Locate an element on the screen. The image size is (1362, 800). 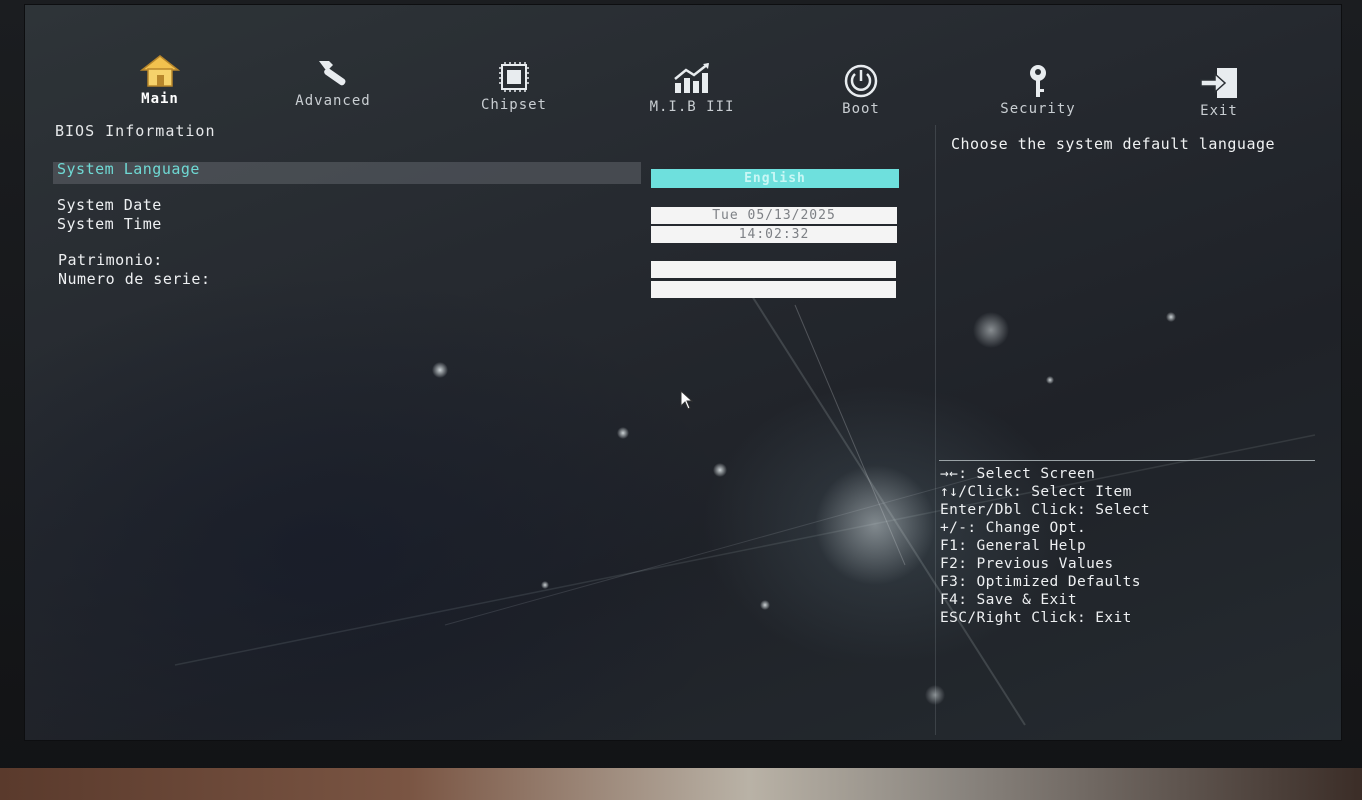
tab-advanced-label: Advanced is located at coordinates (333, 101).